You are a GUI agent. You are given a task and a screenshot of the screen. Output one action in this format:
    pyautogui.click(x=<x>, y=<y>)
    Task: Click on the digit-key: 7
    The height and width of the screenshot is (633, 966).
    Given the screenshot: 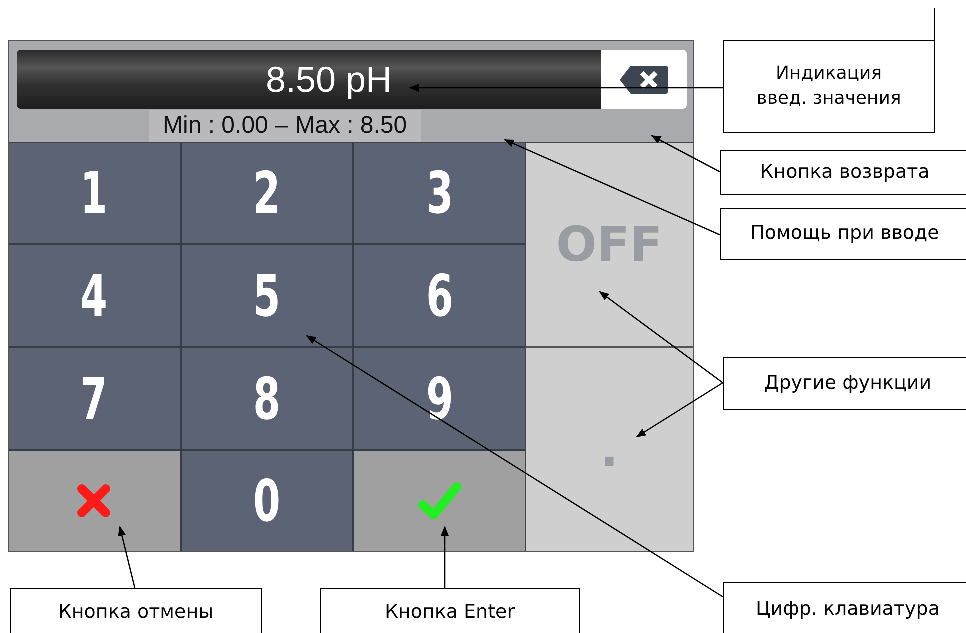 What is the action you would take?
    pyautogui.click(x=94, y=398)
    